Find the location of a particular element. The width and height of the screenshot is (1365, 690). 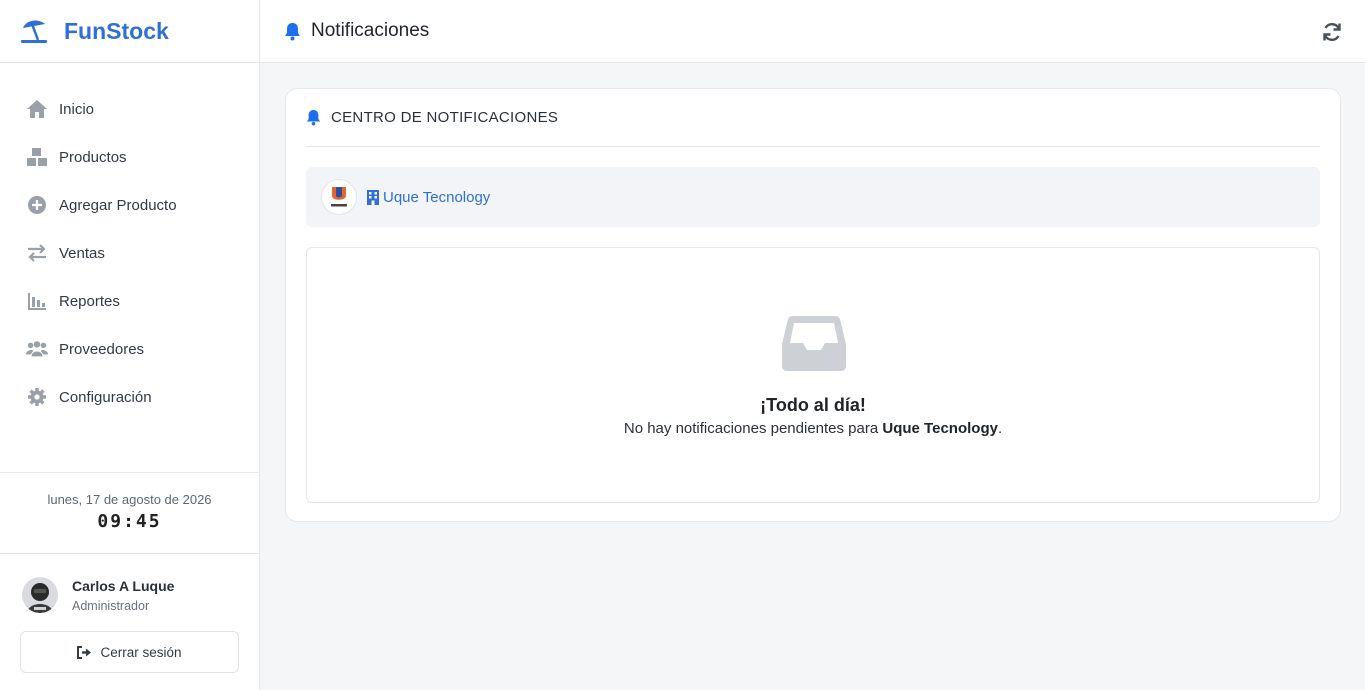

logout-label: Cerrar sesión is located at coordinates (141, 652).